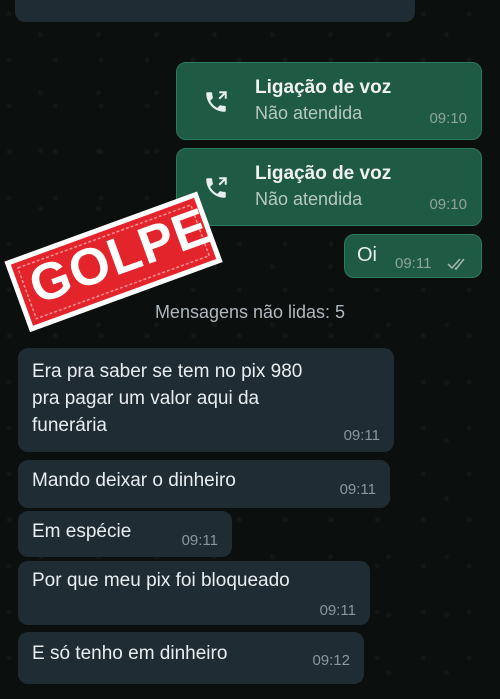 Image resolution: width=500 pixels, height=699 pixels. Describe the element at coordinates (146, 398) in the screenshot. I see `message-line: pra pagar um valor aqui da` at that location.